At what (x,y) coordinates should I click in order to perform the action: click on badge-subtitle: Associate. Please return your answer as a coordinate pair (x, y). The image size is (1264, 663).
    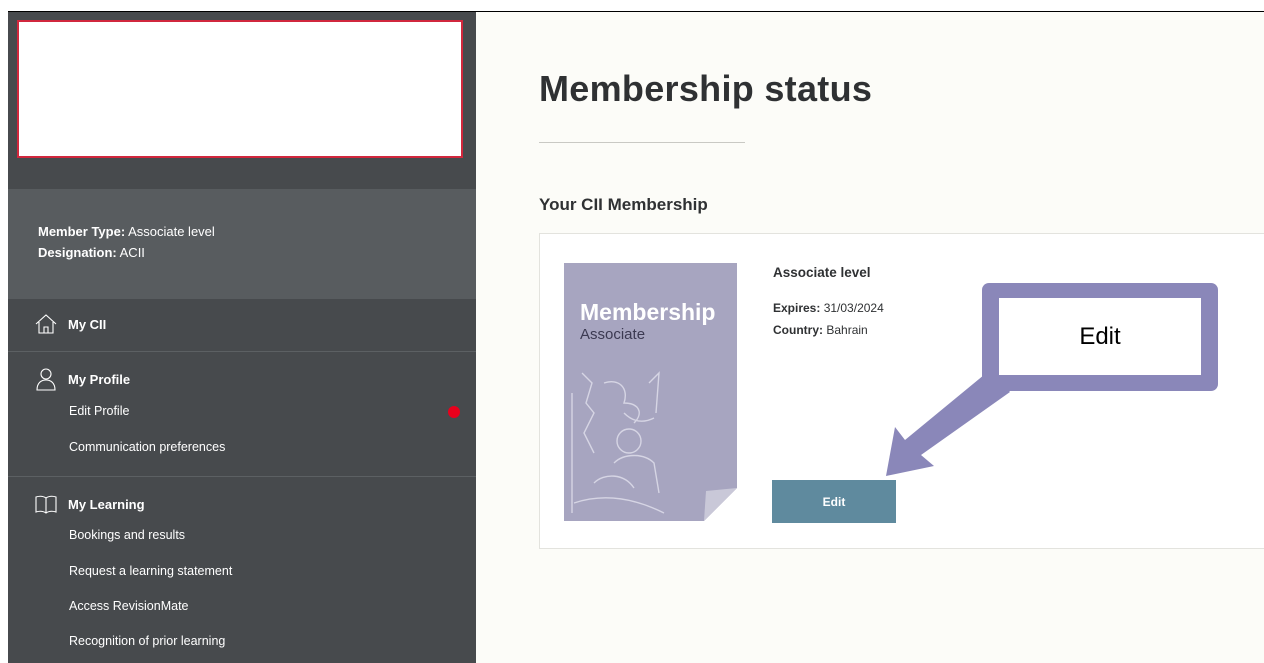
    Looking at the image, I should click on (613, 334).